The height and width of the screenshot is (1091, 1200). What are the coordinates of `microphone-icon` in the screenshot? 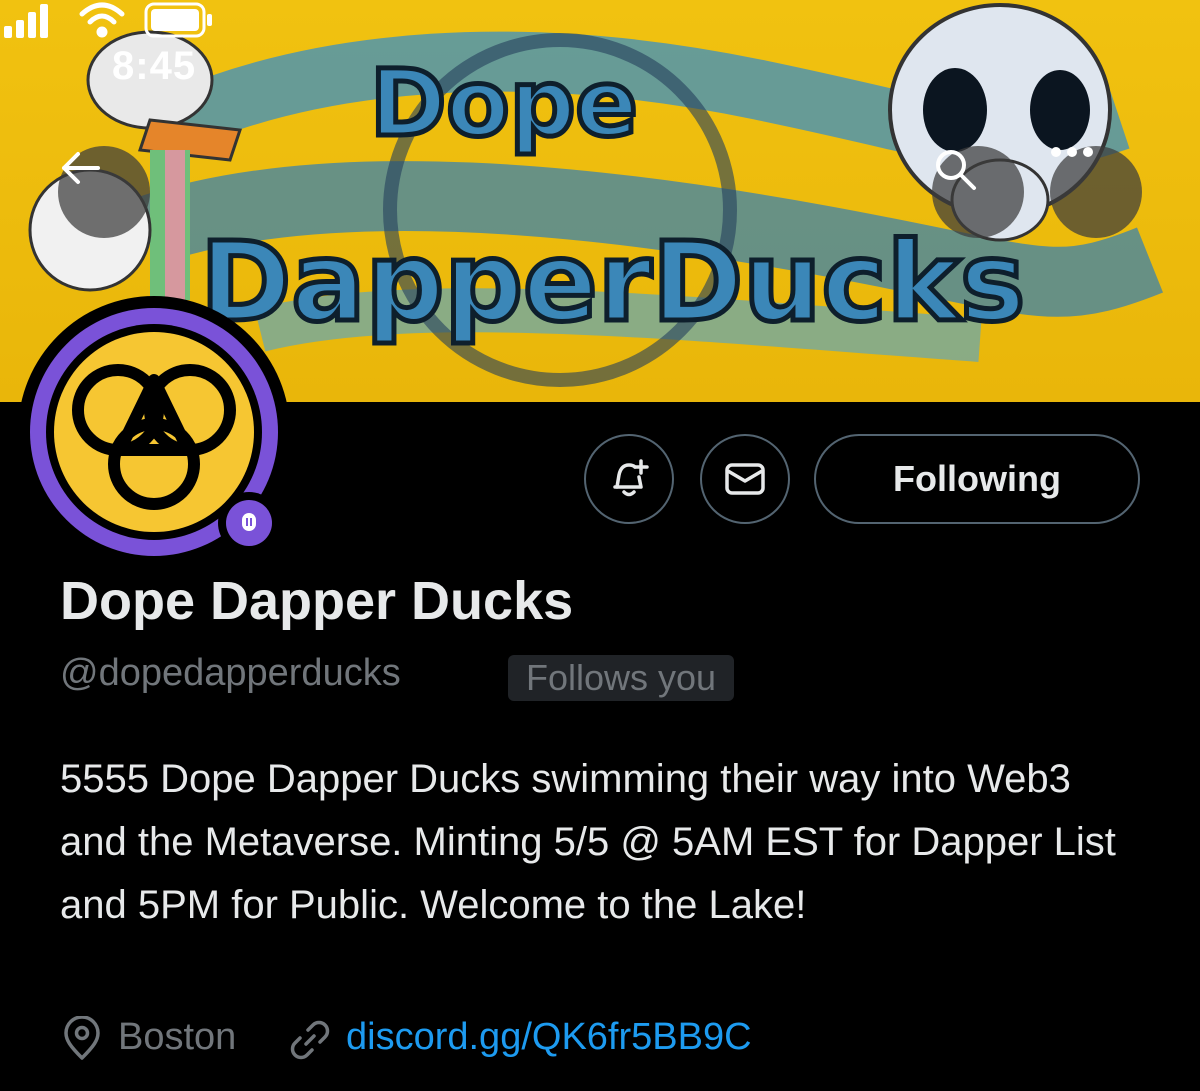 It's located at (249, 522).